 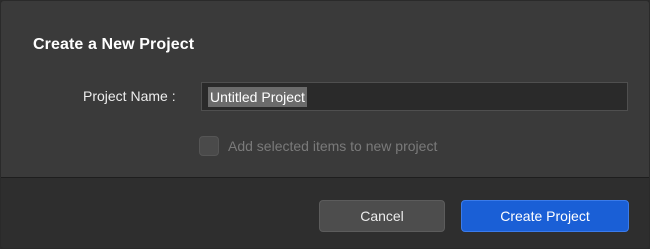 What do you see at coordinates (414, 96) in the screenshot?
I see `project-name-input: Untitled Project` at bounding box center [414, 96].